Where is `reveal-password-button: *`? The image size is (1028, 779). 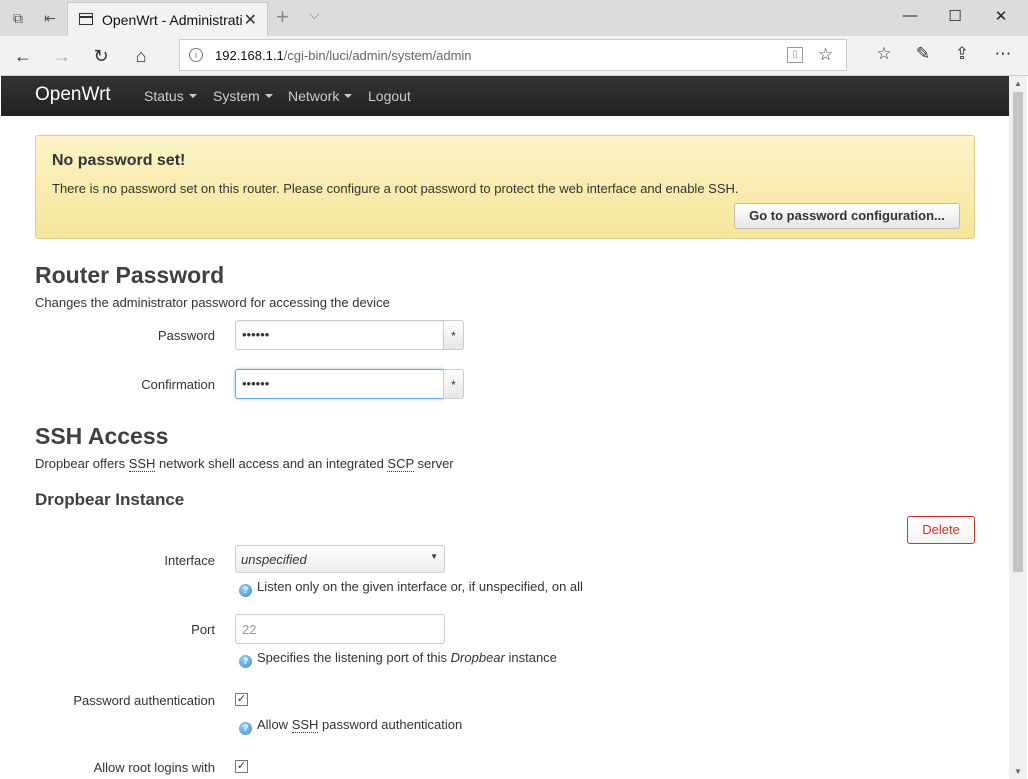 reveal-password-button: * is located at coordinates (453, 335).